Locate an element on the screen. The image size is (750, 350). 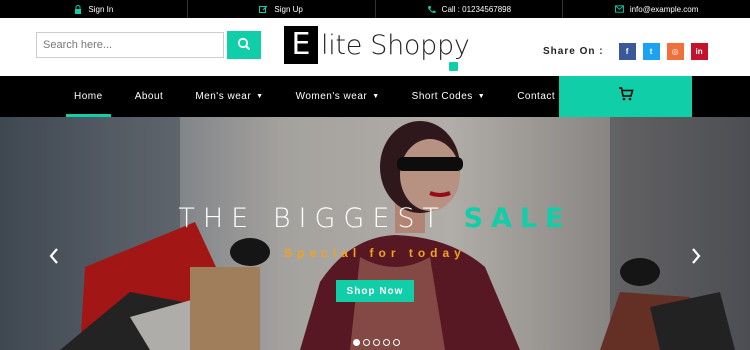
sign-up-link: Sign Up is located at coordinates (282, 9).